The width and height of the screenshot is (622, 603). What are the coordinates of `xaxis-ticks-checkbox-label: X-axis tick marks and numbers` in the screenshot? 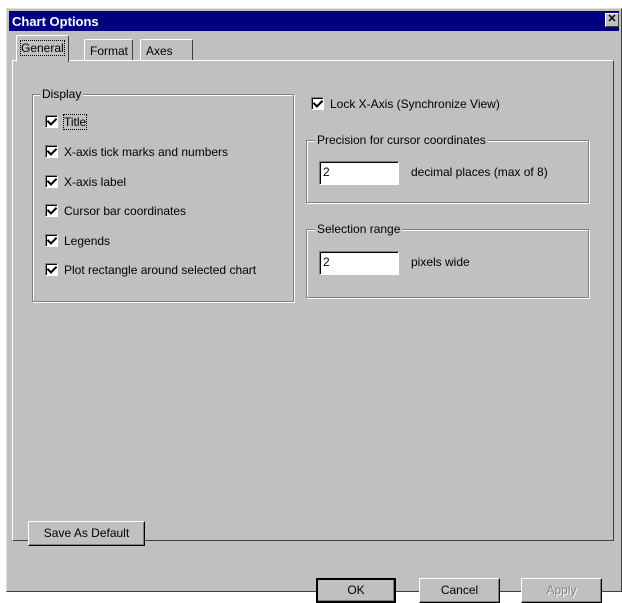 It's located at (146, 152).